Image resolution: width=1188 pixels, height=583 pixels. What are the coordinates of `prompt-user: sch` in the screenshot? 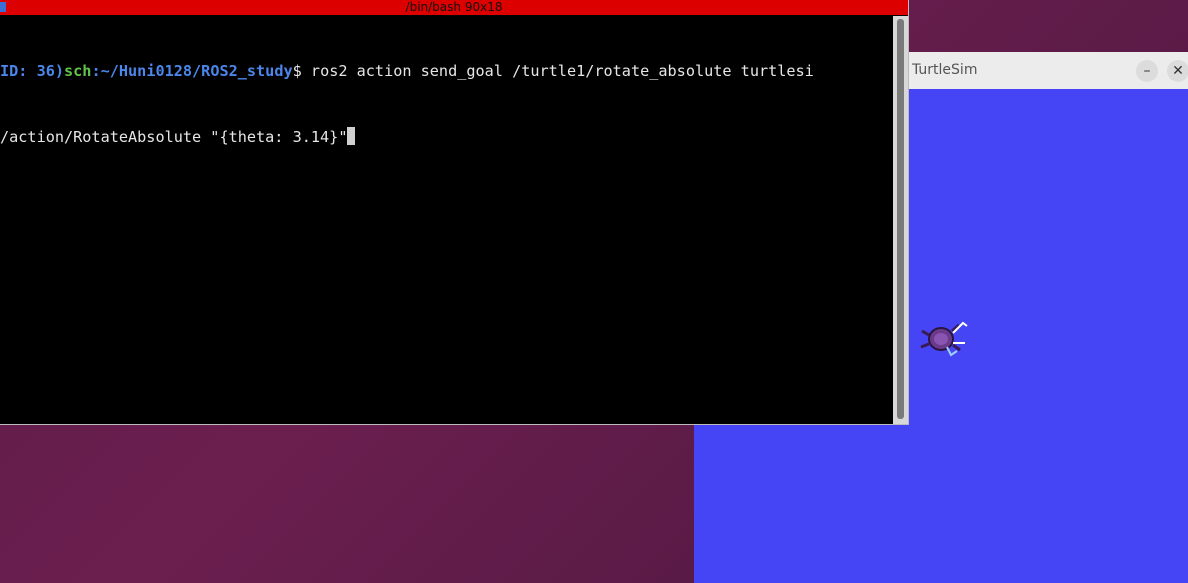 It's located at (78, 71).